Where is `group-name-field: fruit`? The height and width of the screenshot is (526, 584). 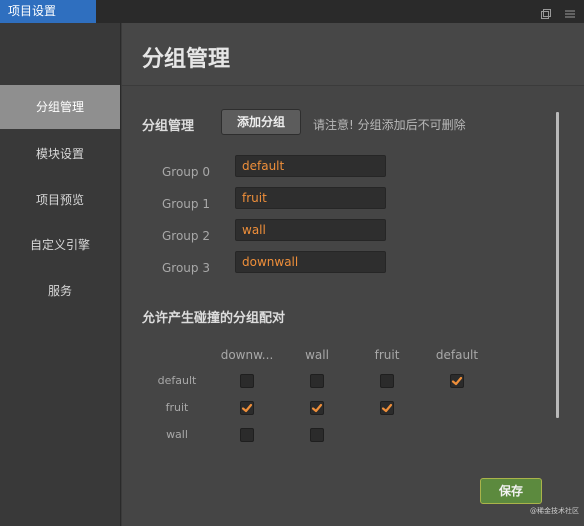
group-name-field: fruit is located at coordinates (310, 198).